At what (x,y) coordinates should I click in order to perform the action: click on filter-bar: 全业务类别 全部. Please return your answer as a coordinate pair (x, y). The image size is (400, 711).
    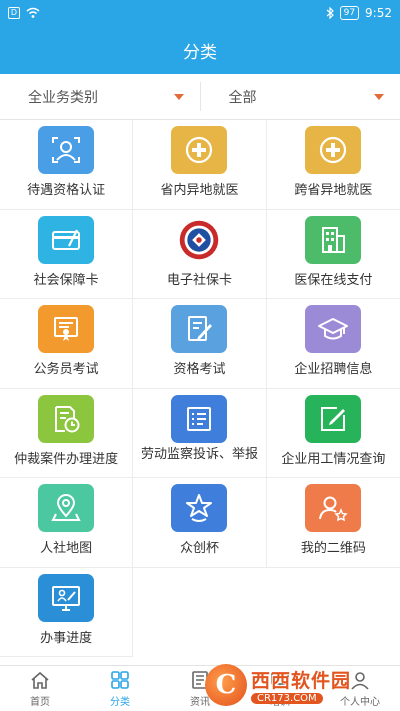
    Looking at the image, I should click on (200, 97).